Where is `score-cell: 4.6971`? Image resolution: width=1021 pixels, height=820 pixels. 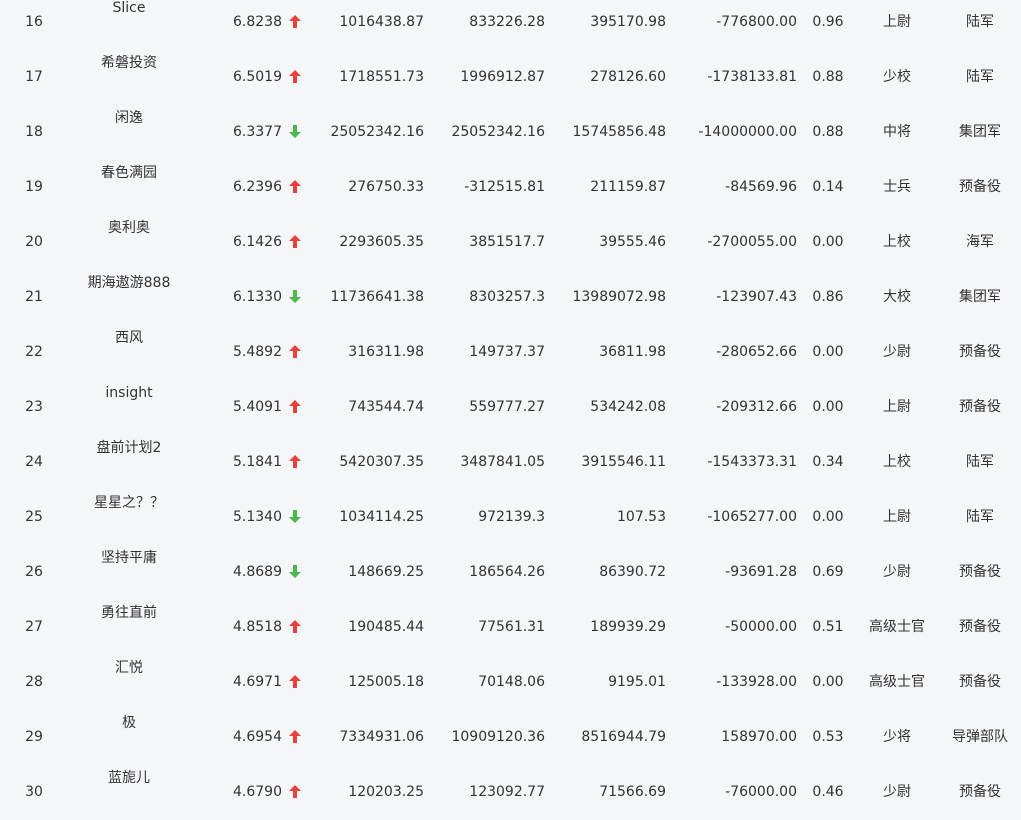
score-cell: 4.6971 is located at coordinates (257, 682).